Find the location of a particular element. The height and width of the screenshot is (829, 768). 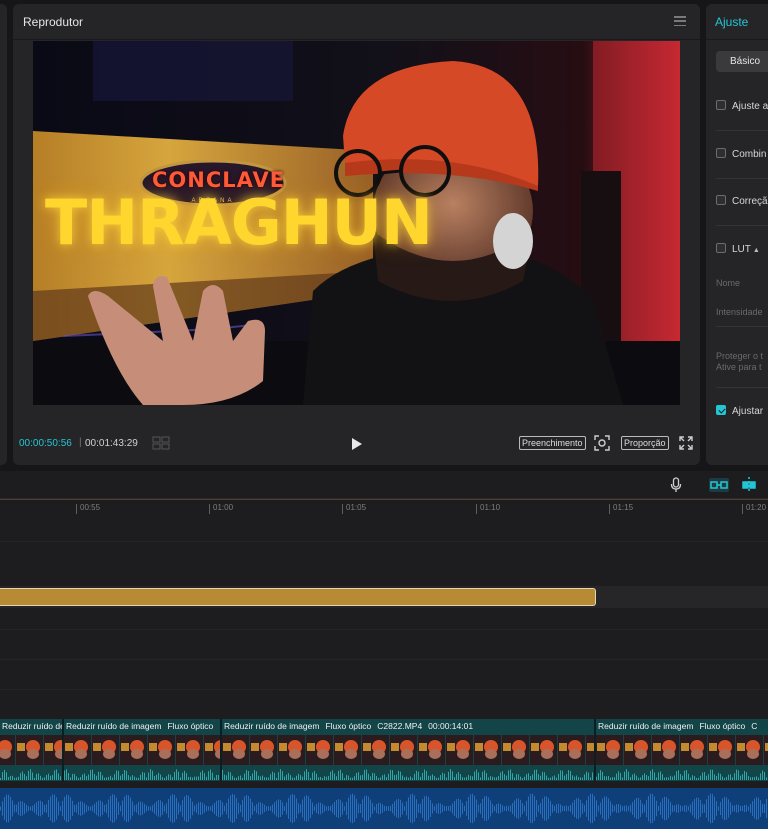

overlay-clip is located at coordinates (298, 597).